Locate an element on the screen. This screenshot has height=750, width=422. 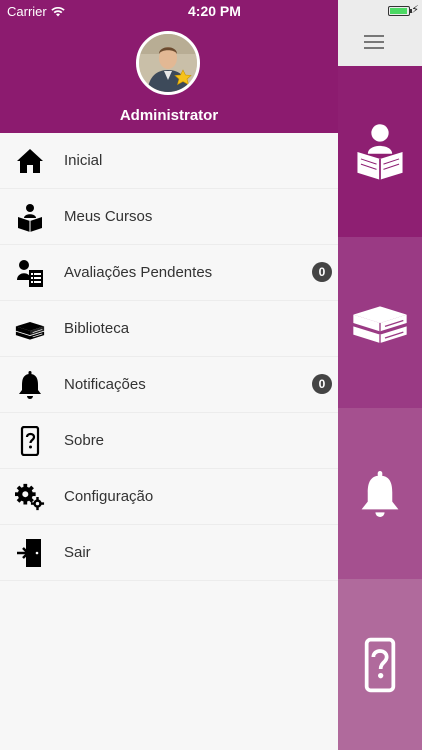
tile-meus-cursos is located at coordinates (380, 151).